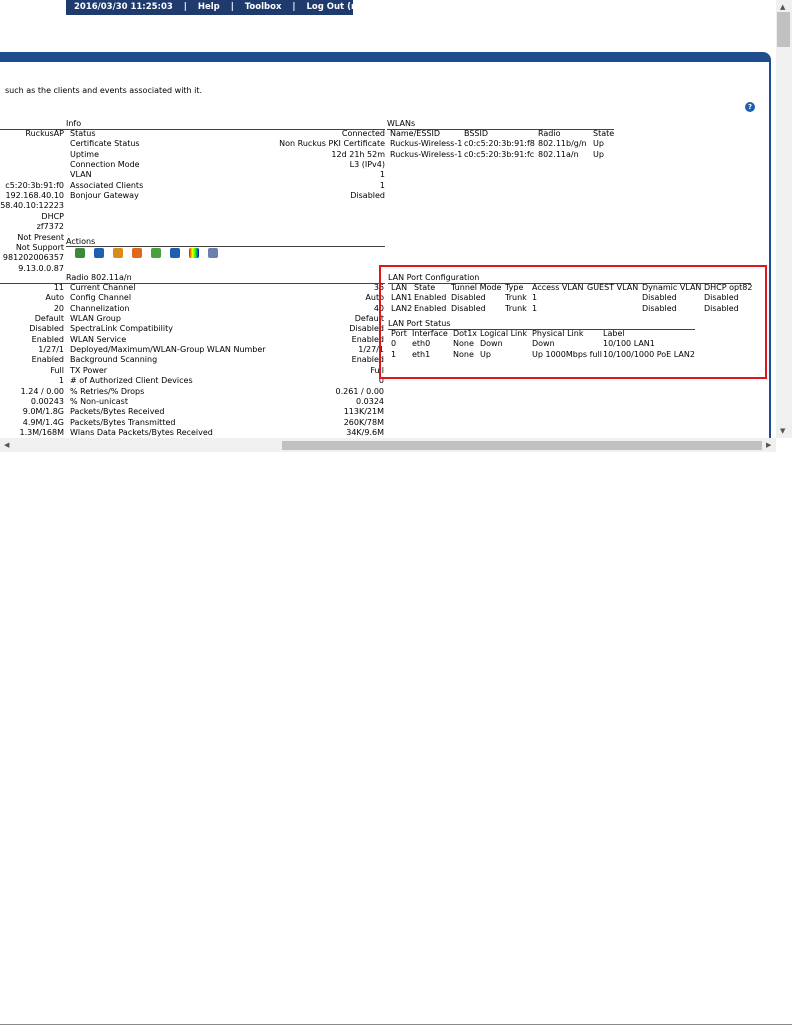  What do you see at coordinates (54, 298) in the screenshot?
I see `radio-left-value: Auto` at bounding box center [54, 298].